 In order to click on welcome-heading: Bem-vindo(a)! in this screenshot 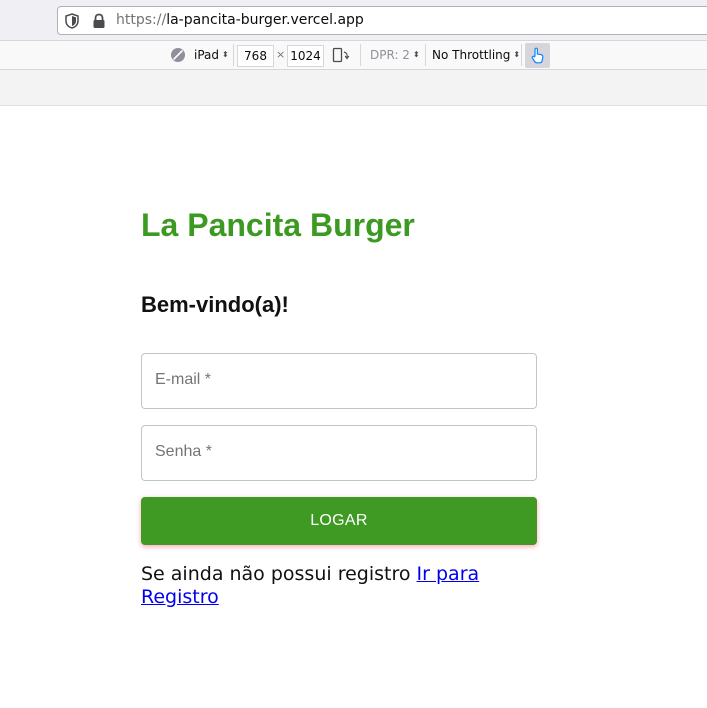, I will do `click(215, 304)`.